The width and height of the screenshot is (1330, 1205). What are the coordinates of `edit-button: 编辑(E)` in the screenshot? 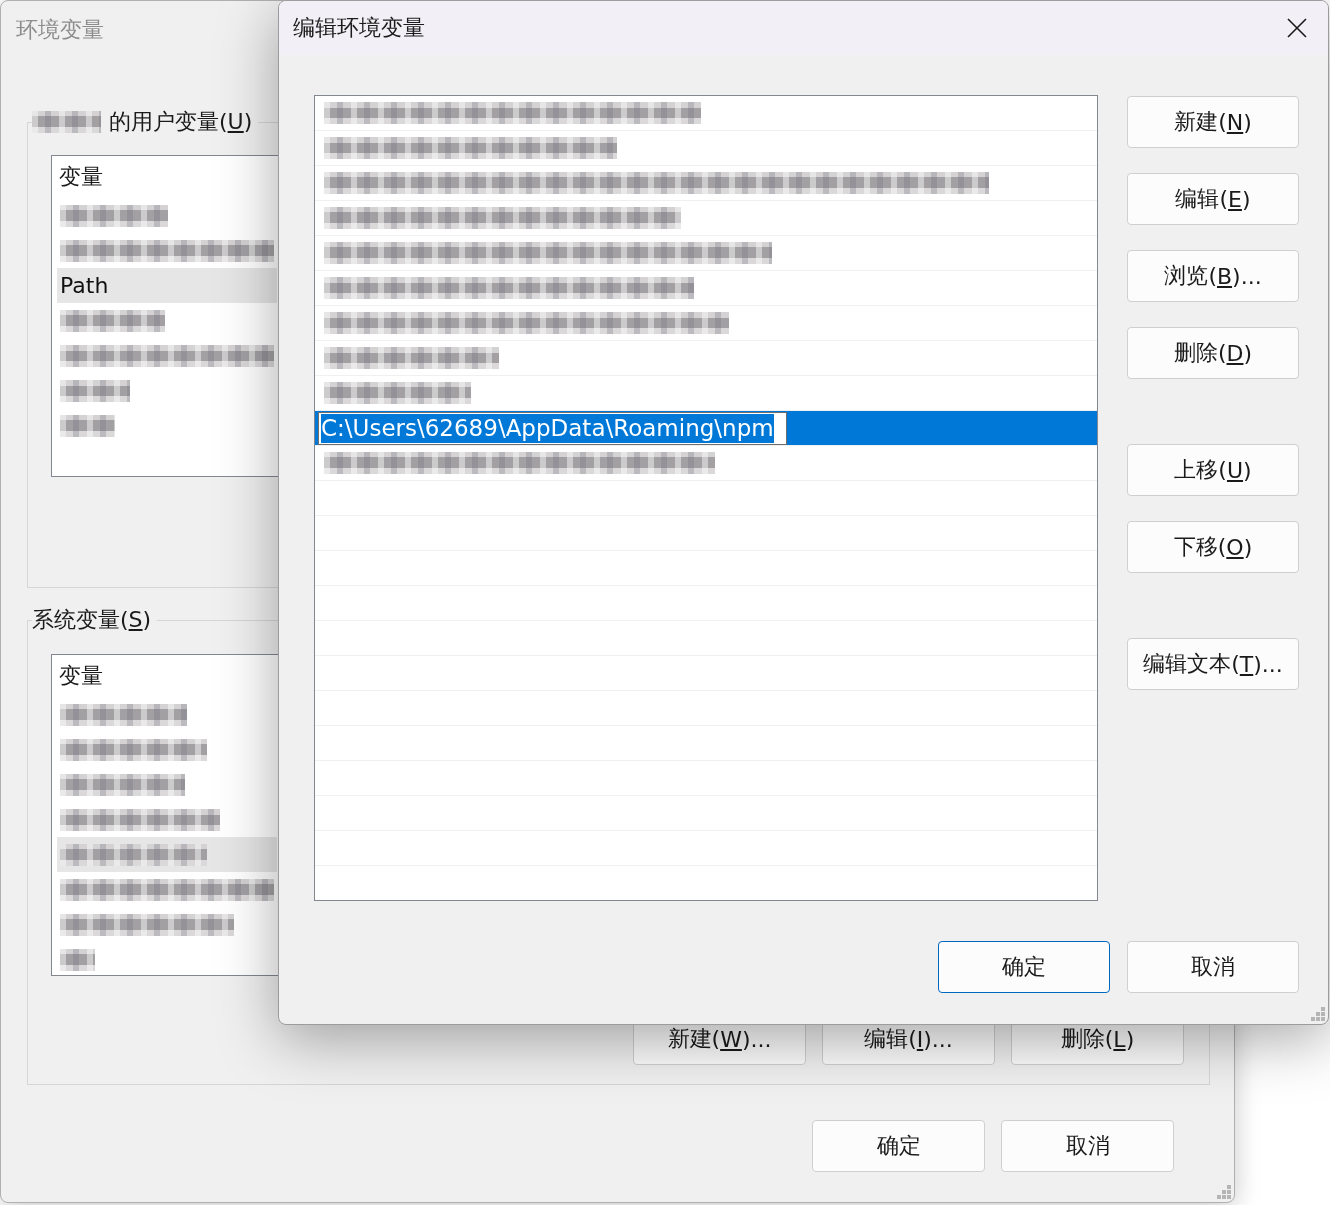 It's located at (1213, 199).